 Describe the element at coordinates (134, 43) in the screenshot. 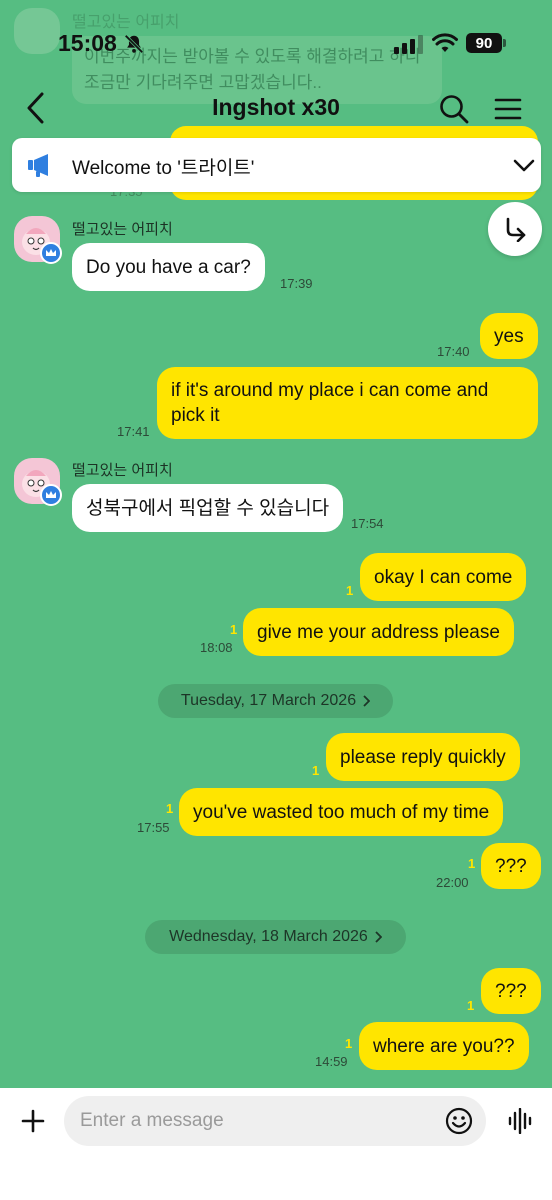

I see `bell-slash-icon` at that location.